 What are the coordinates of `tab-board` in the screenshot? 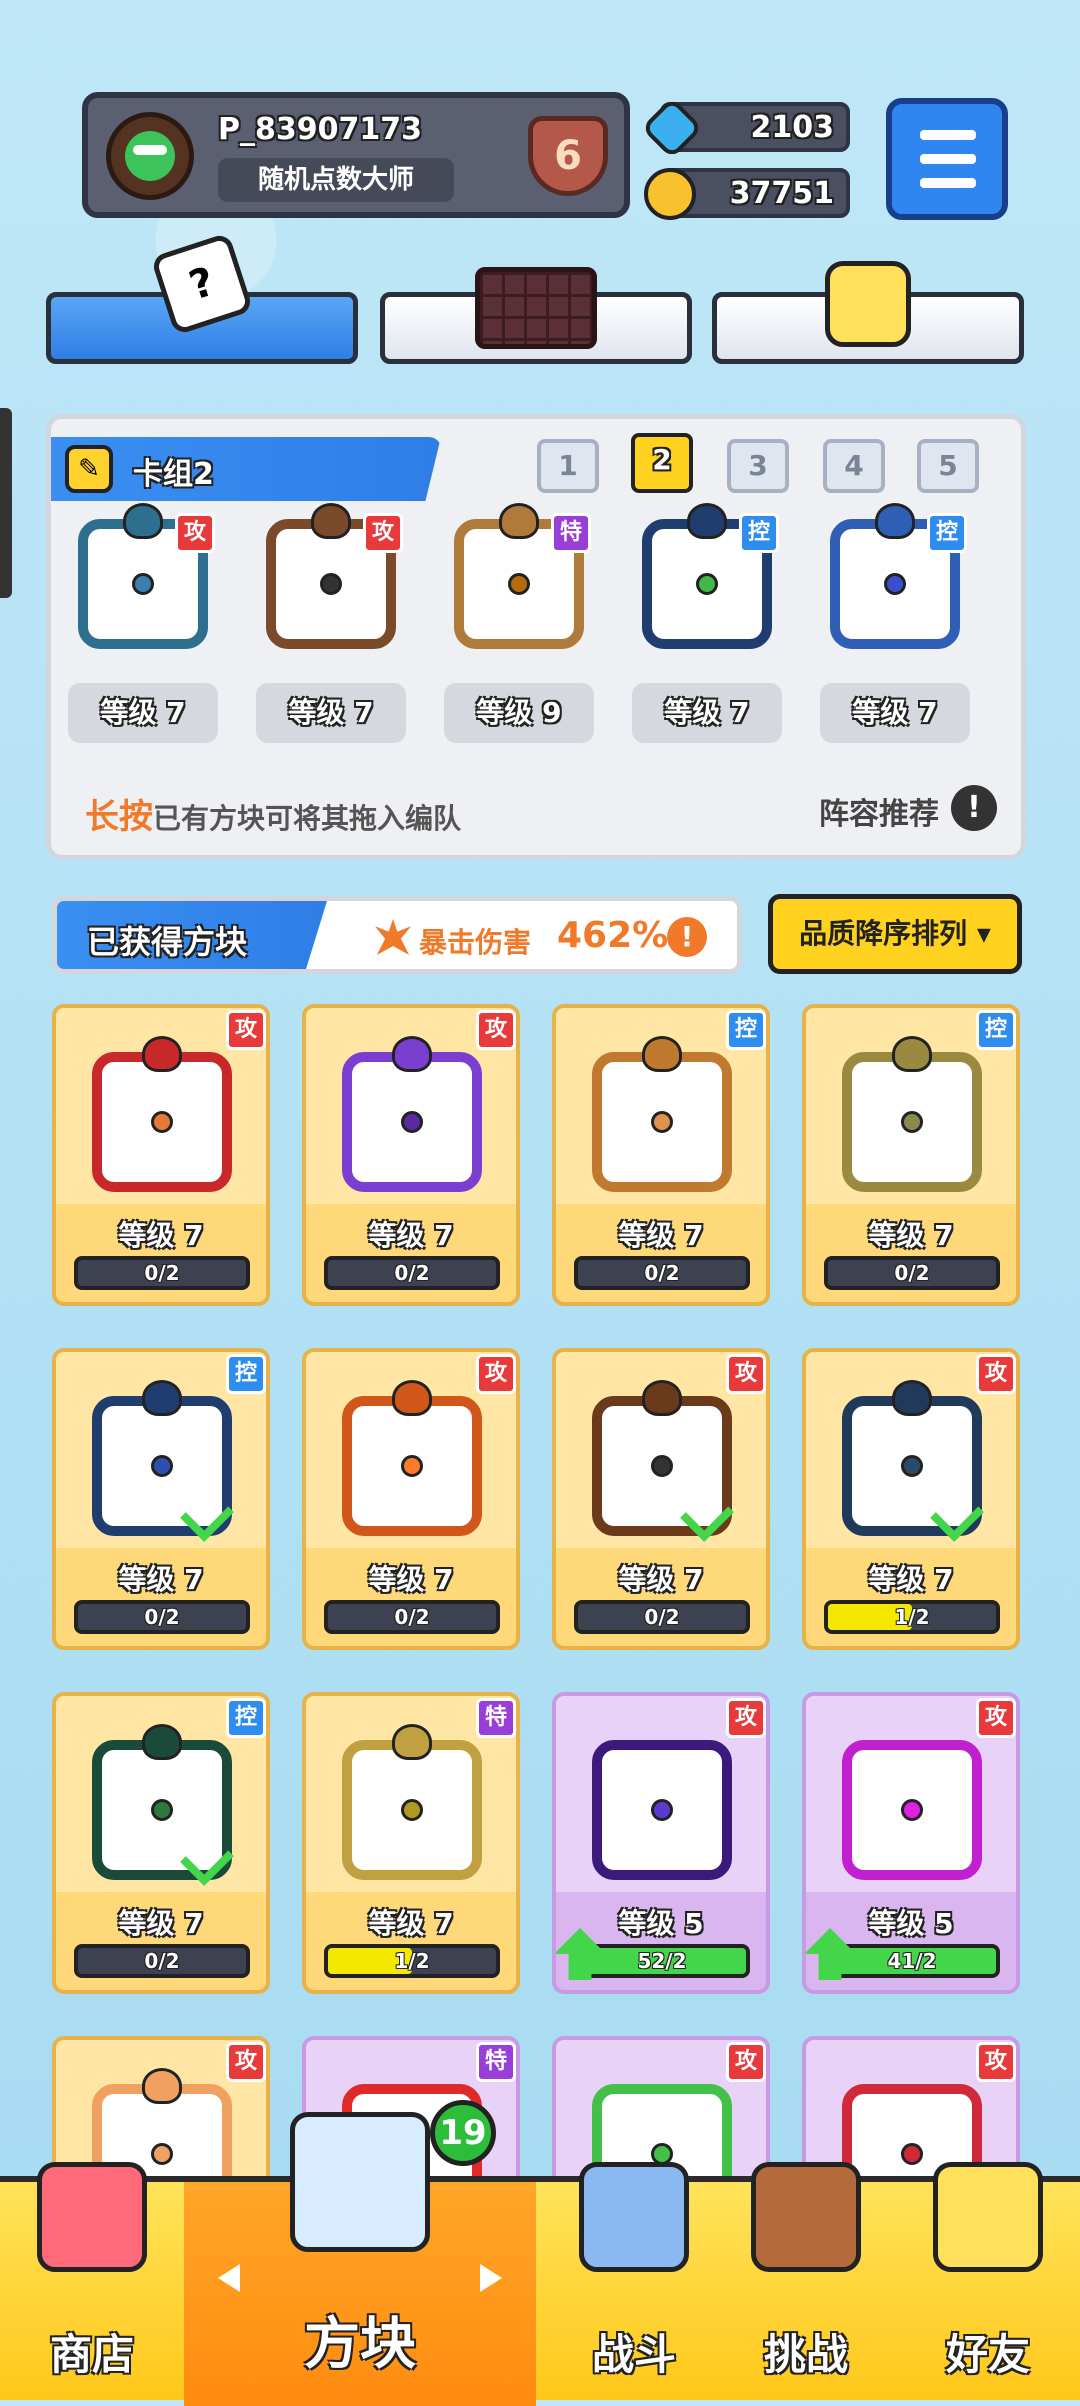 It's located at (536, 315).